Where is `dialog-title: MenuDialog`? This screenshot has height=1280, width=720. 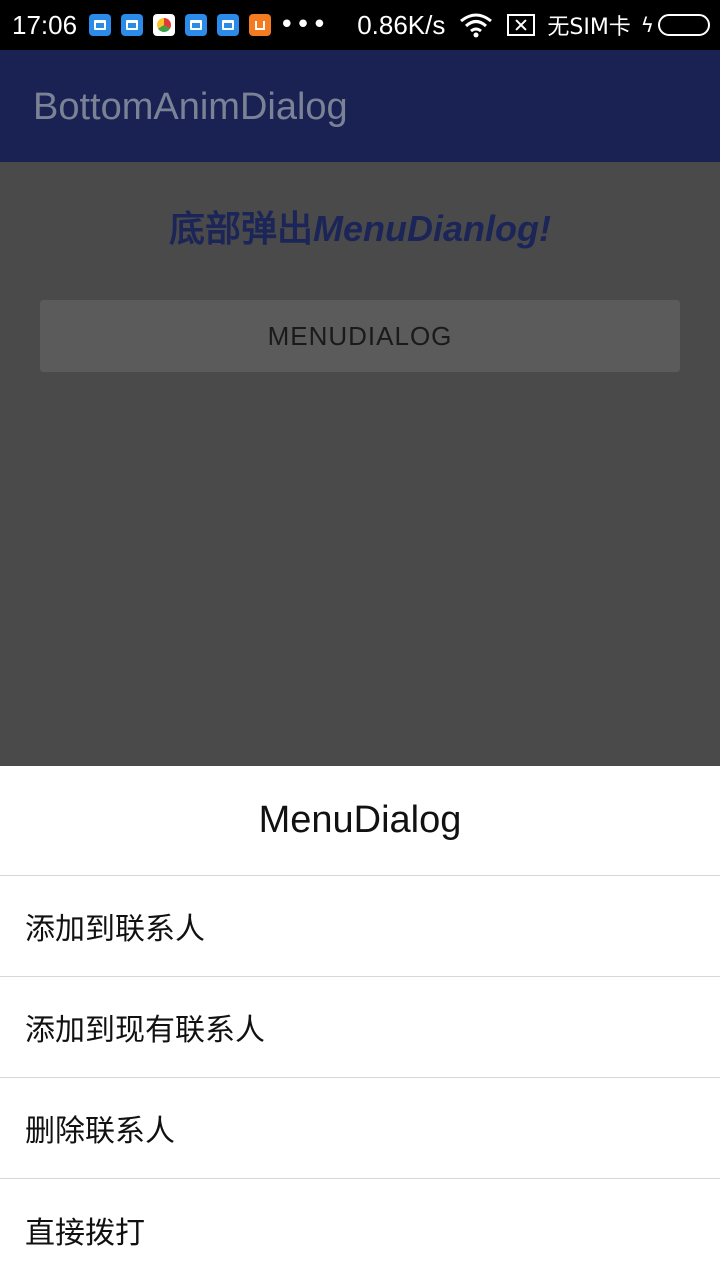 dialog-title: MenuDialog is located at coordinates (360, 821).